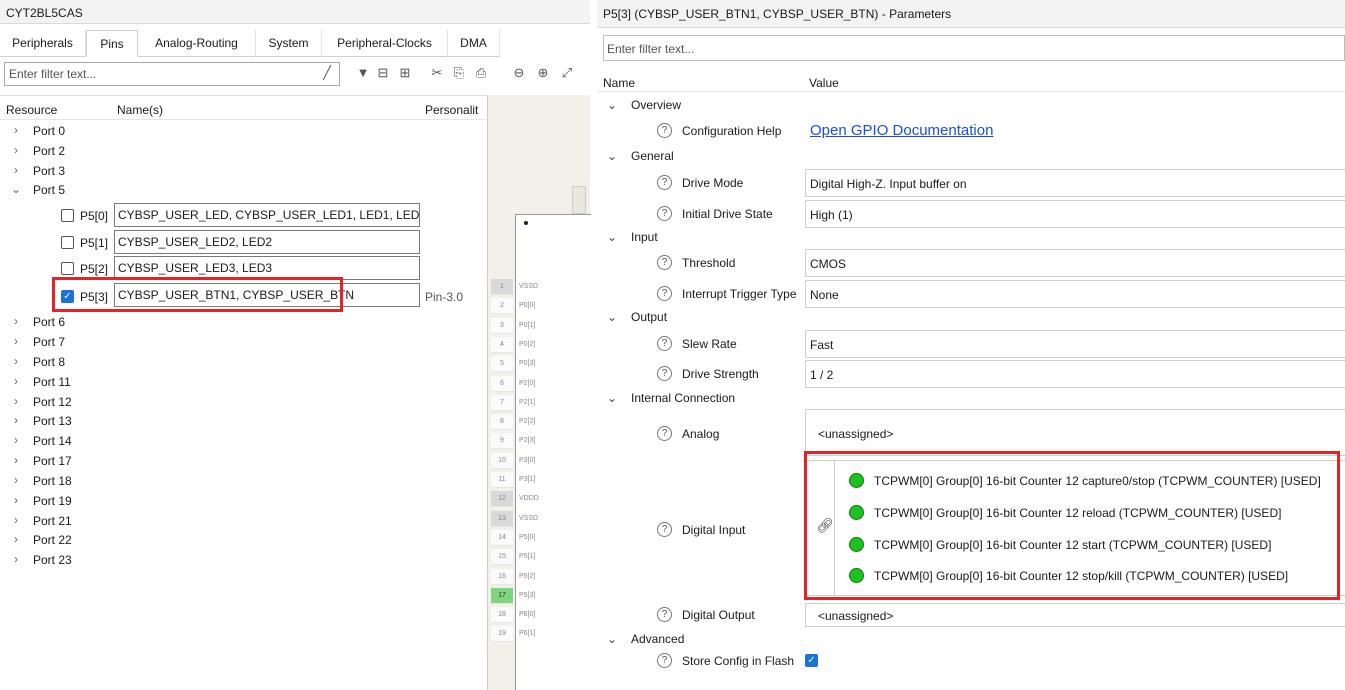 This screenshot has width=1345, height=690. Describe the element at coordinates (385, 43) in the screenshot. I see `tab-peripheral-clocks: Peripheral-Clocks` at that location.